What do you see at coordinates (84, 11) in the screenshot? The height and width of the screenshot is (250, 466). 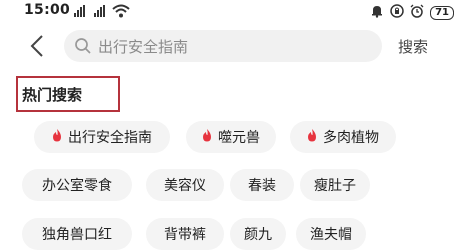 I see `signal-icon` at bounding box center [84, 11].